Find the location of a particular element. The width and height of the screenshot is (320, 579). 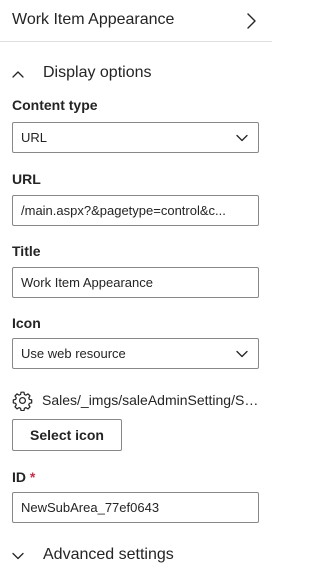

id-input: NewSubArea_77ef0643 is located at coordinates (135, 507).